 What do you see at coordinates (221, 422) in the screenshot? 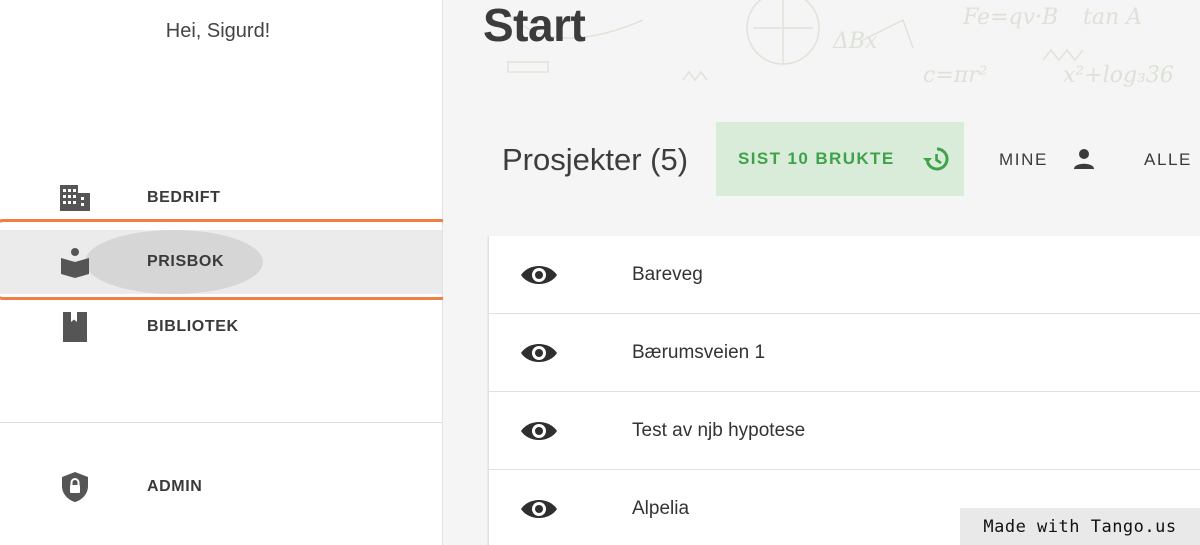
I see `sidebar-divider` at bounding box center [221, 422].